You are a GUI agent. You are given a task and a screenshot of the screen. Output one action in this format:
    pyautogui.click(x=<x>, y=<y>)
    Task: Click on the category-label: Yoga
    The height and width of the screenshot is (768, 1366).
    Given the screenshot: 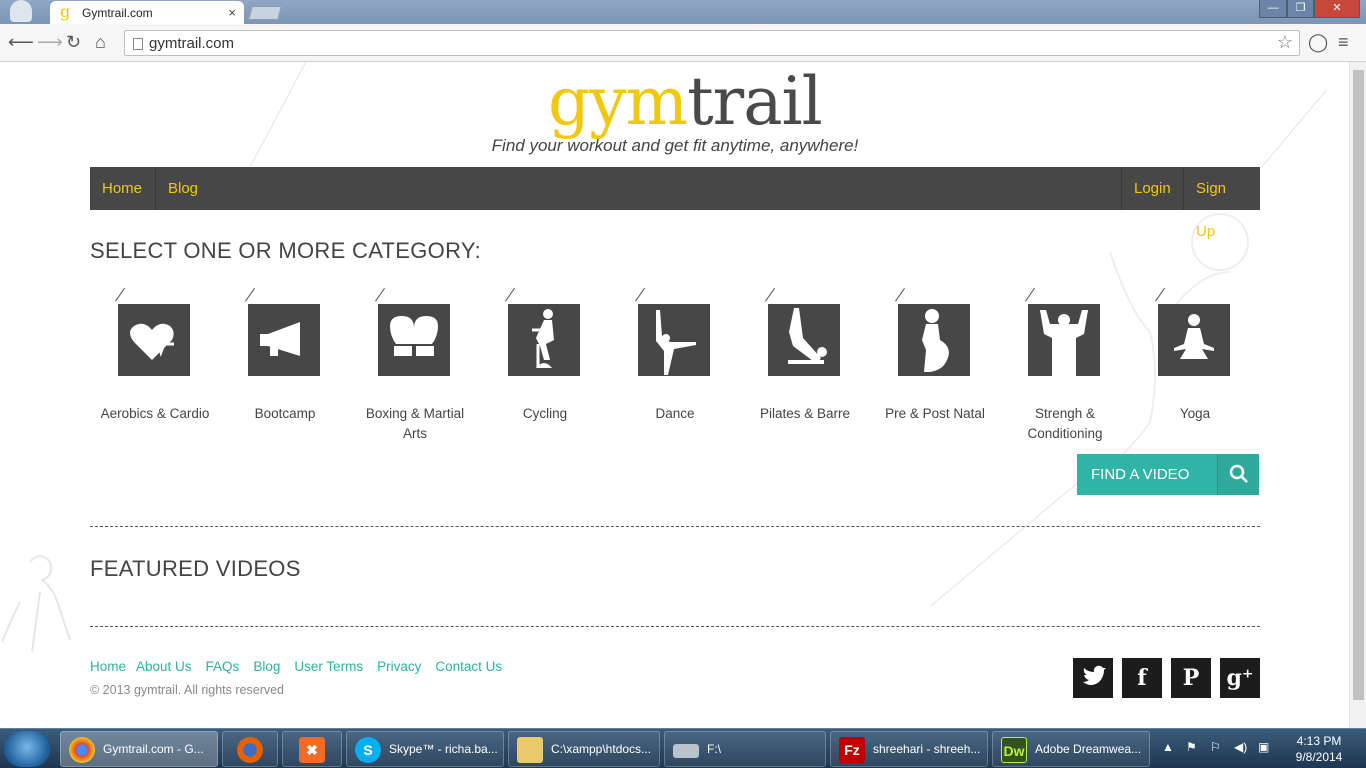 What is the action you would take?
    pyautogui.click(x=1195, y=413)
    